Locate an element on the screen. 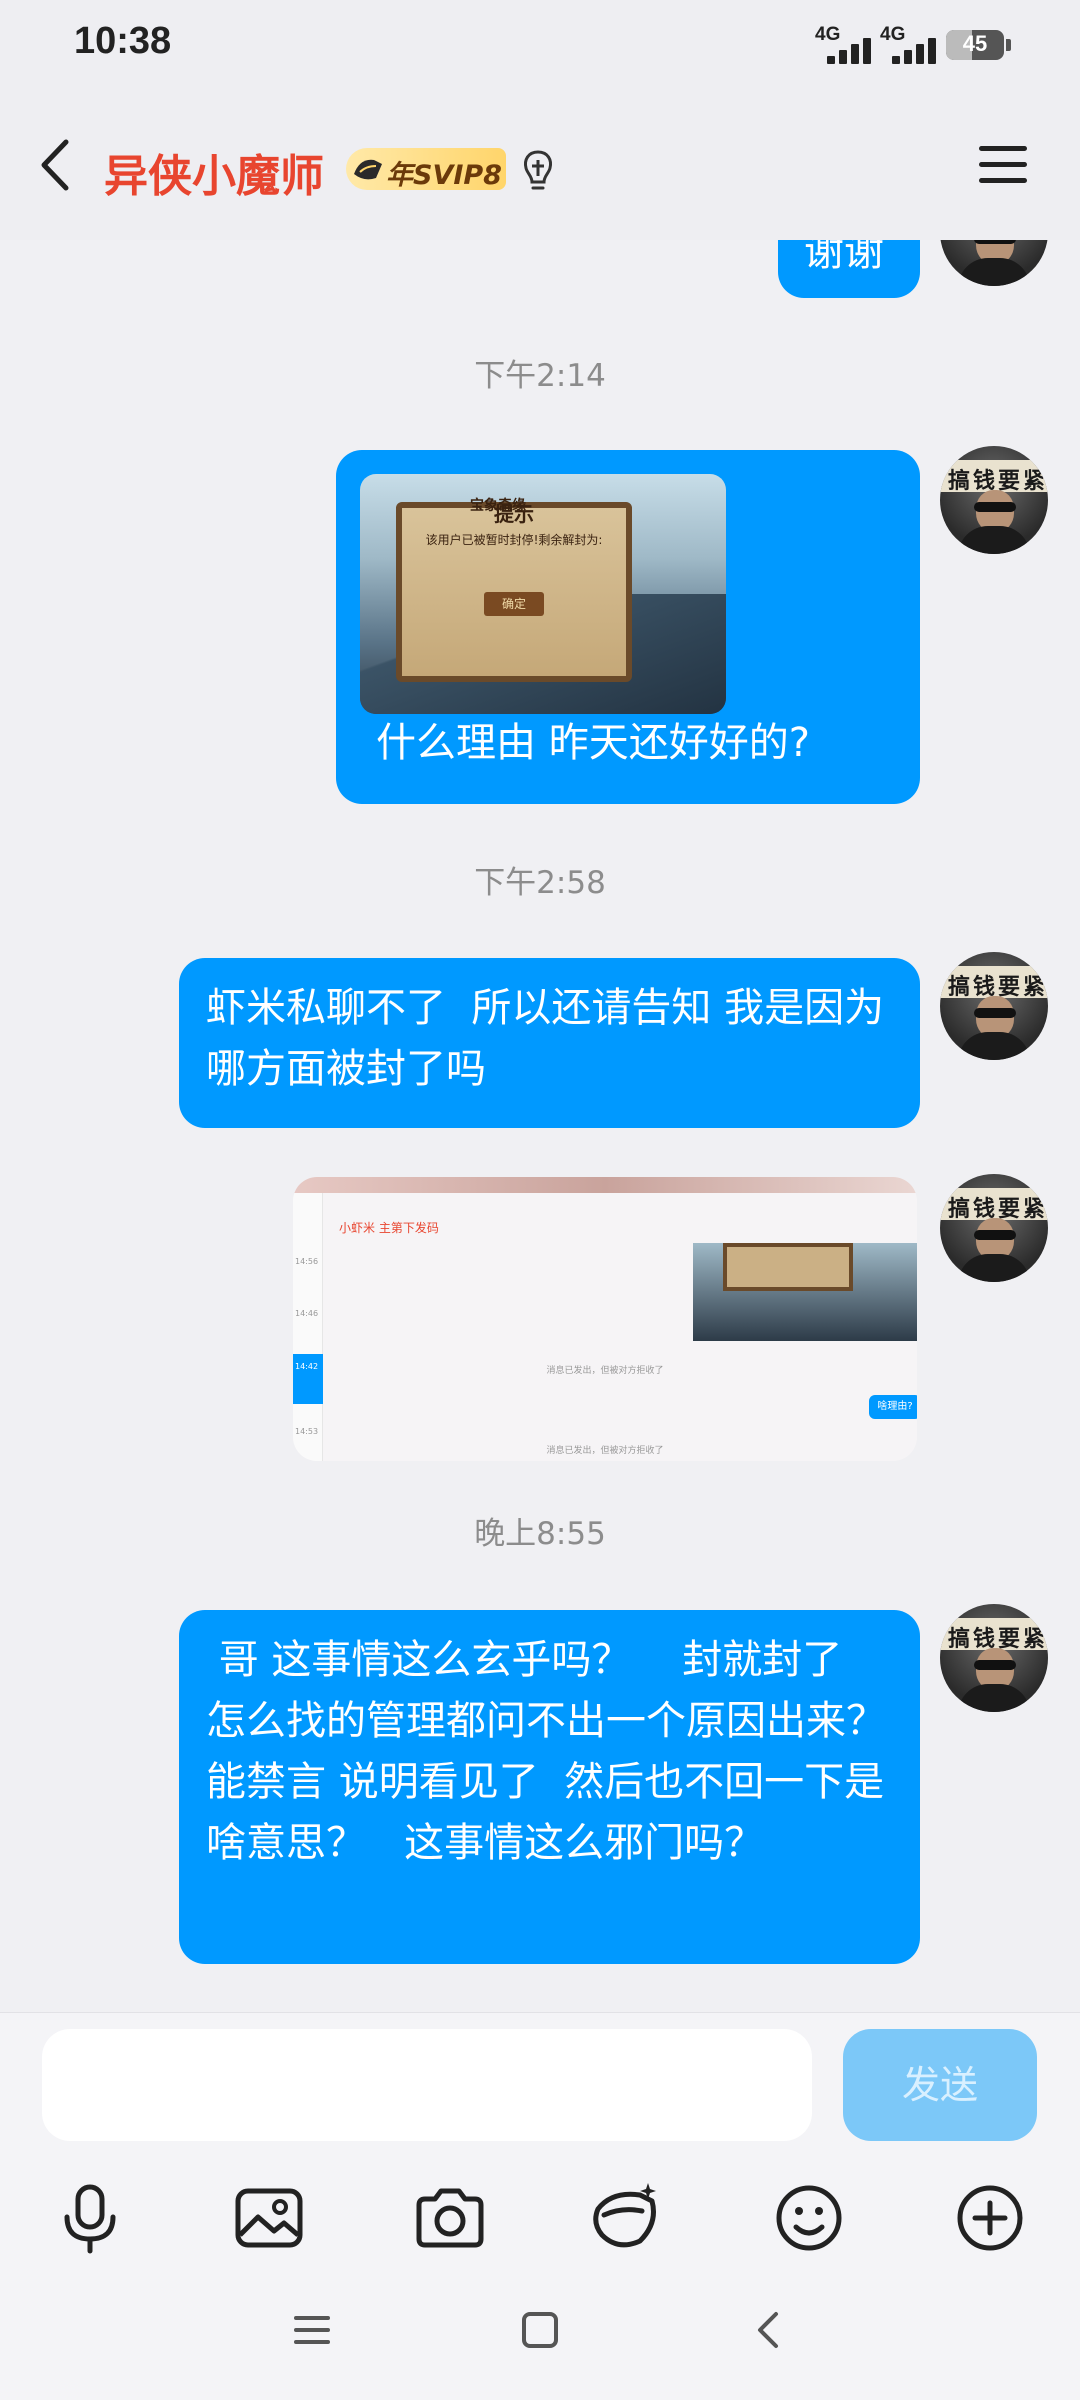 Image resolution: width=1080 pixels, height=2400 pixels. camera-button is located at coordinates (450, 2218).